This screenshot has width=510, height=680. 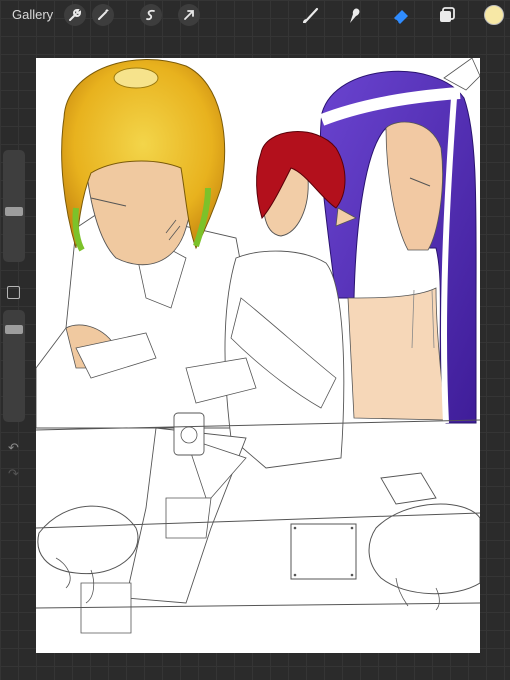 What do you see at coordinates (14, 366) in the screenshot?
I see `opacity-slider` at bounding box center [14, 366].